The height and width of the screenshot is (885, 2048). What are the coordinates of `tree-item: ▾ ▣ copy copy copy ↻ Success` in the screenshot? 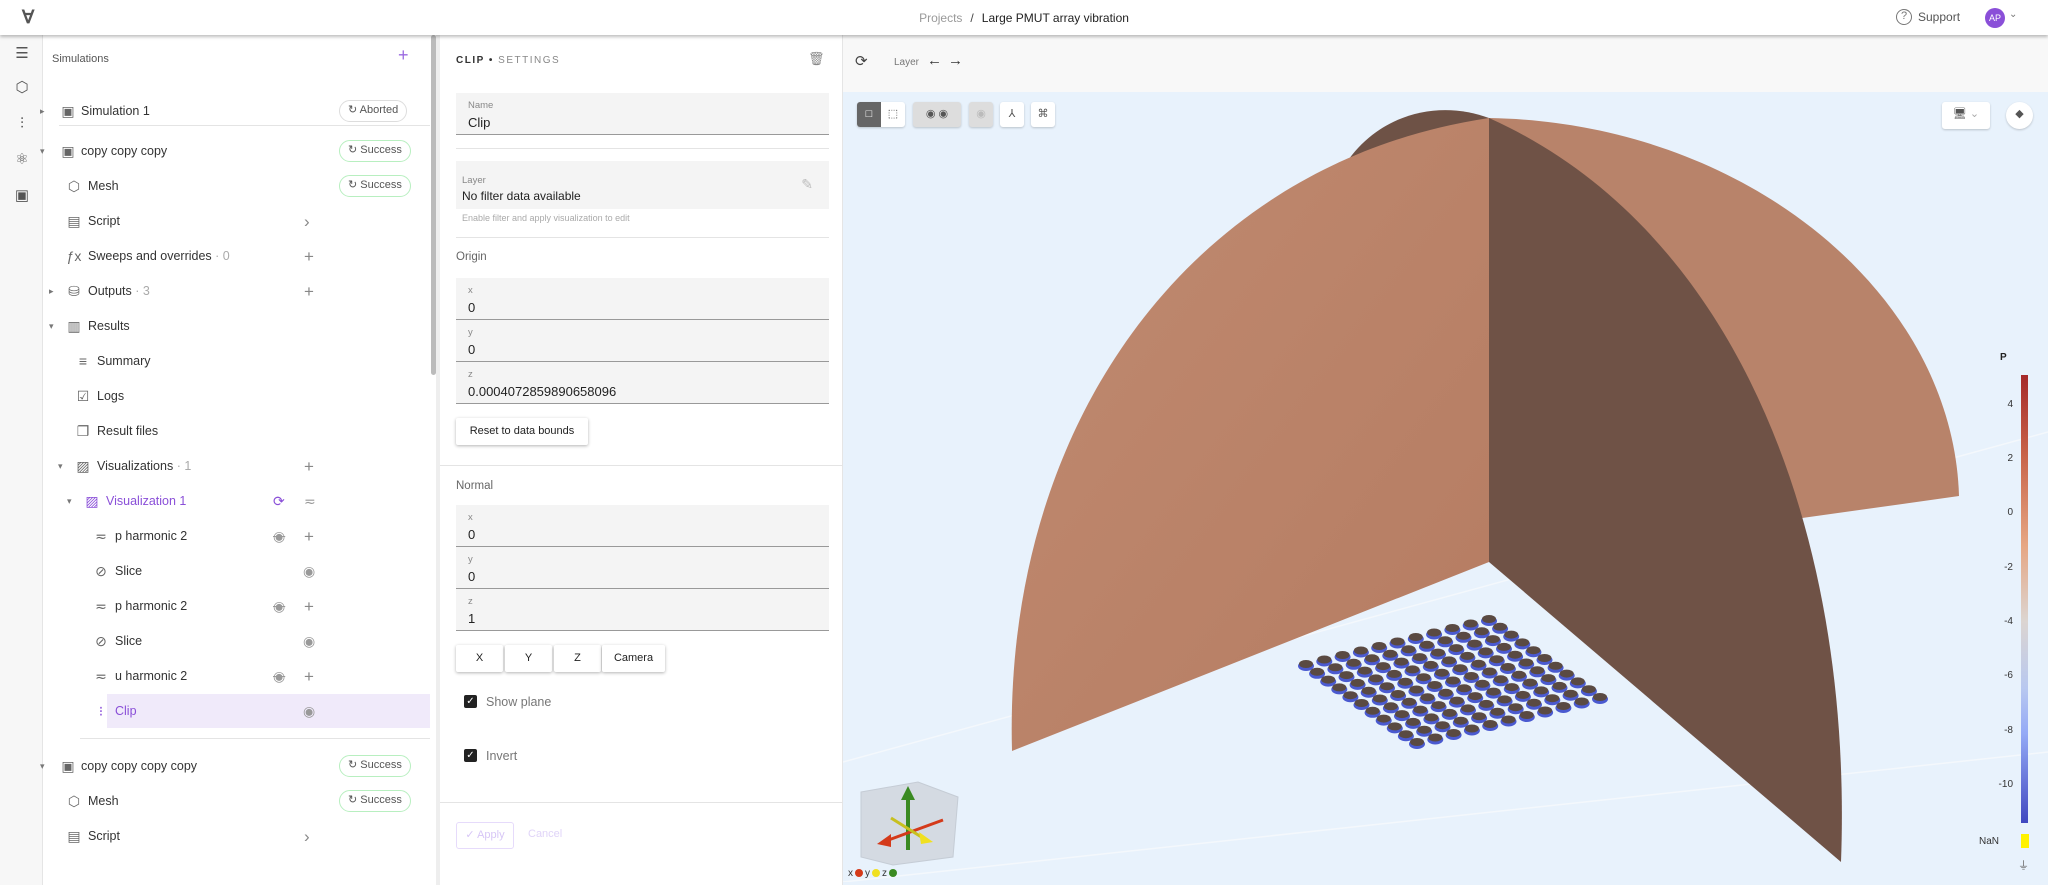 It's located at (235, 151).